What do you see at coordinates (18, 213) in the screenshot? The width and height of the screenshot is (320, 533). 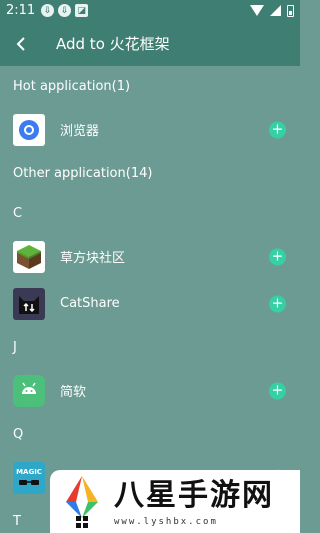 I see `letter-header-c: C` at bounding box center [18, 213].